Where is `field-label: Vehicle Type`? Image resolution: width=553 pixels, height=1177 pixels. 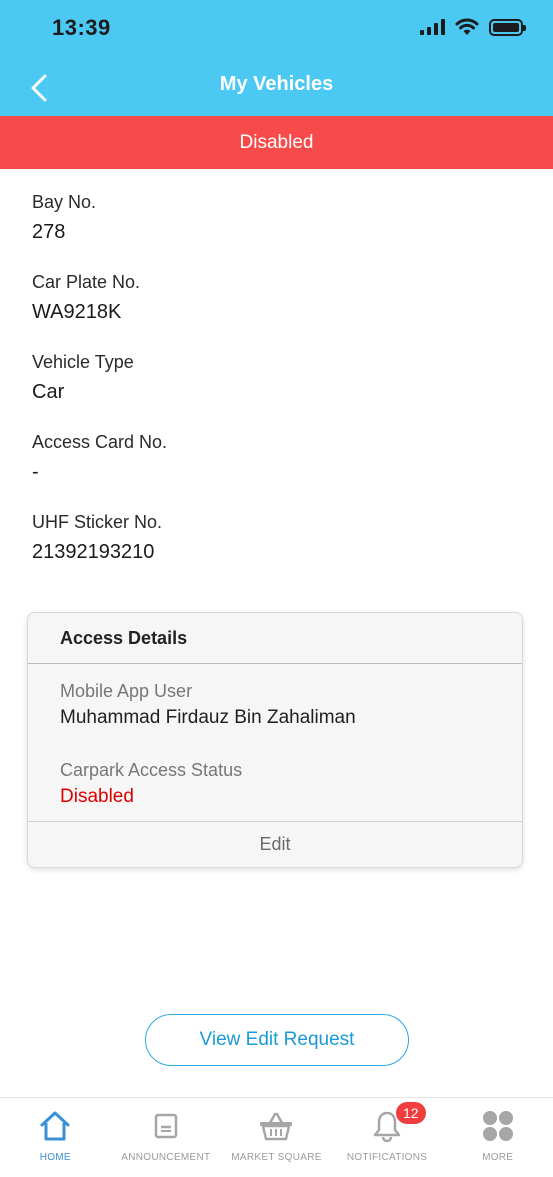 field-label: Vehicle Type is located at coordinates (83, 362).